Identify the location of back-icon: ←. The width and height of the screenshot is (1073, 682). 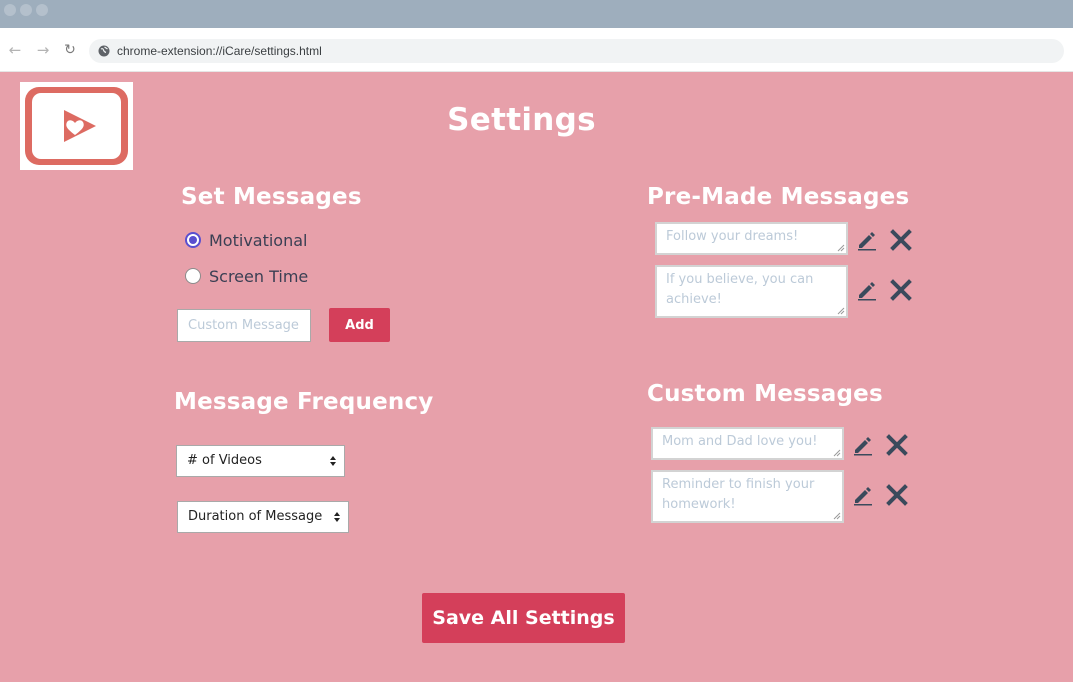
(15, 50).